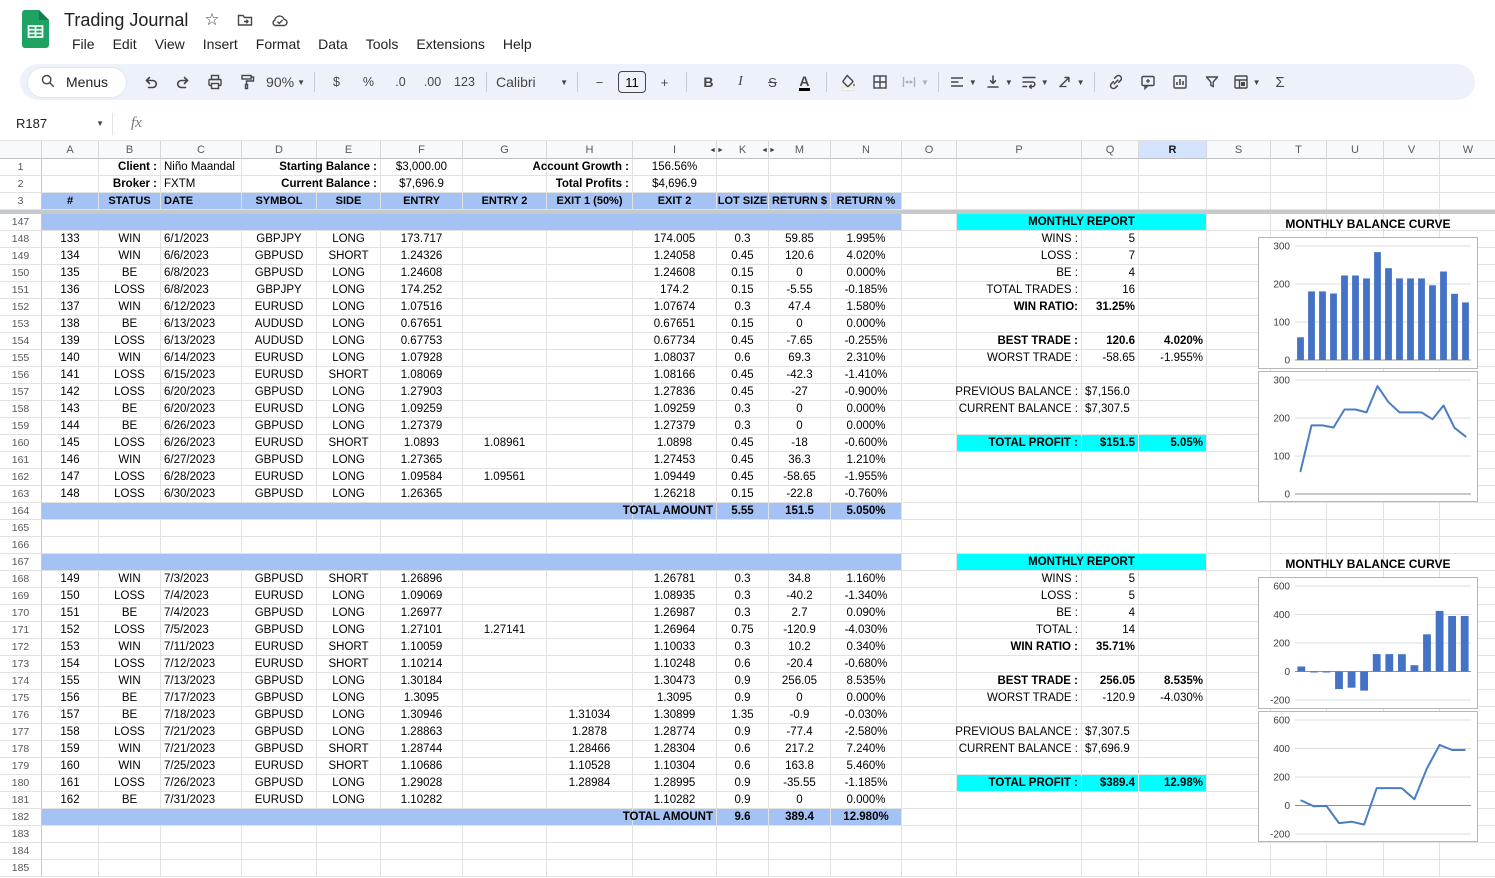 The height and width of the screenshot is (878, 1495). Describe the element at coordinates (743, 851) in the screenshot. I see `cell-K184` at that location.